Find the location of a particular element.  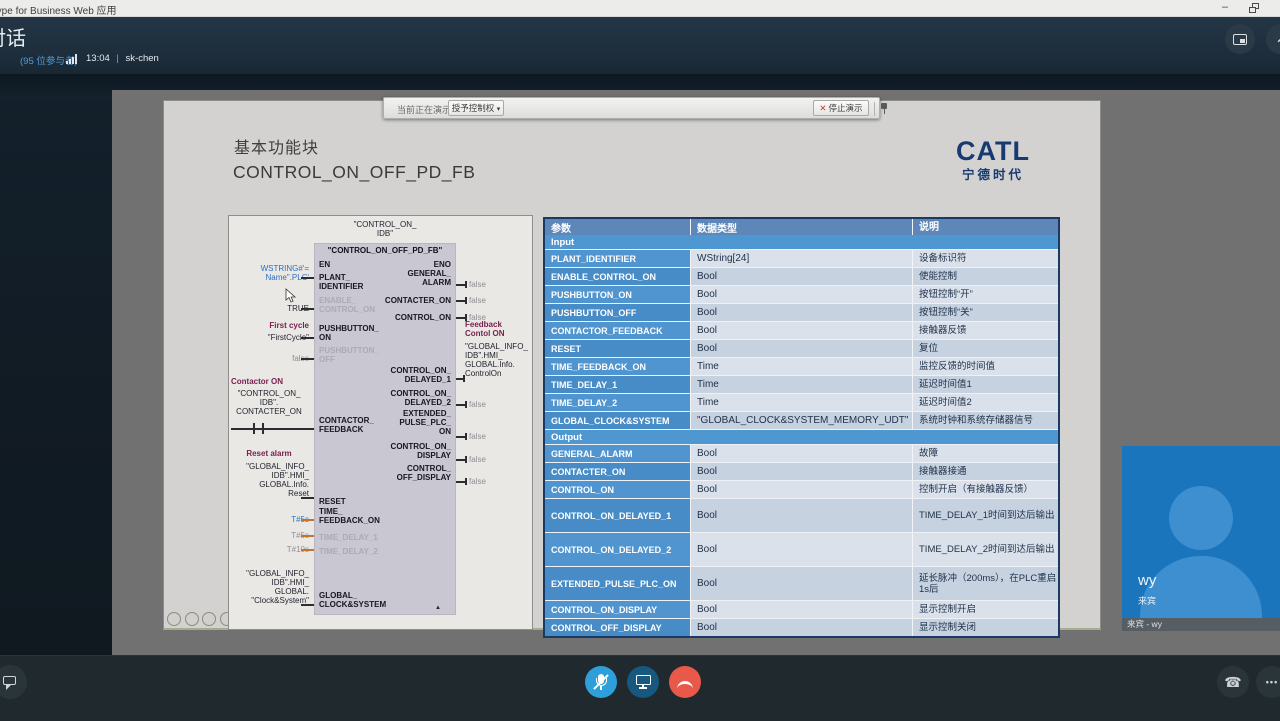

presenting-status: 当前正在演示 is located at coordinates (424, 110).